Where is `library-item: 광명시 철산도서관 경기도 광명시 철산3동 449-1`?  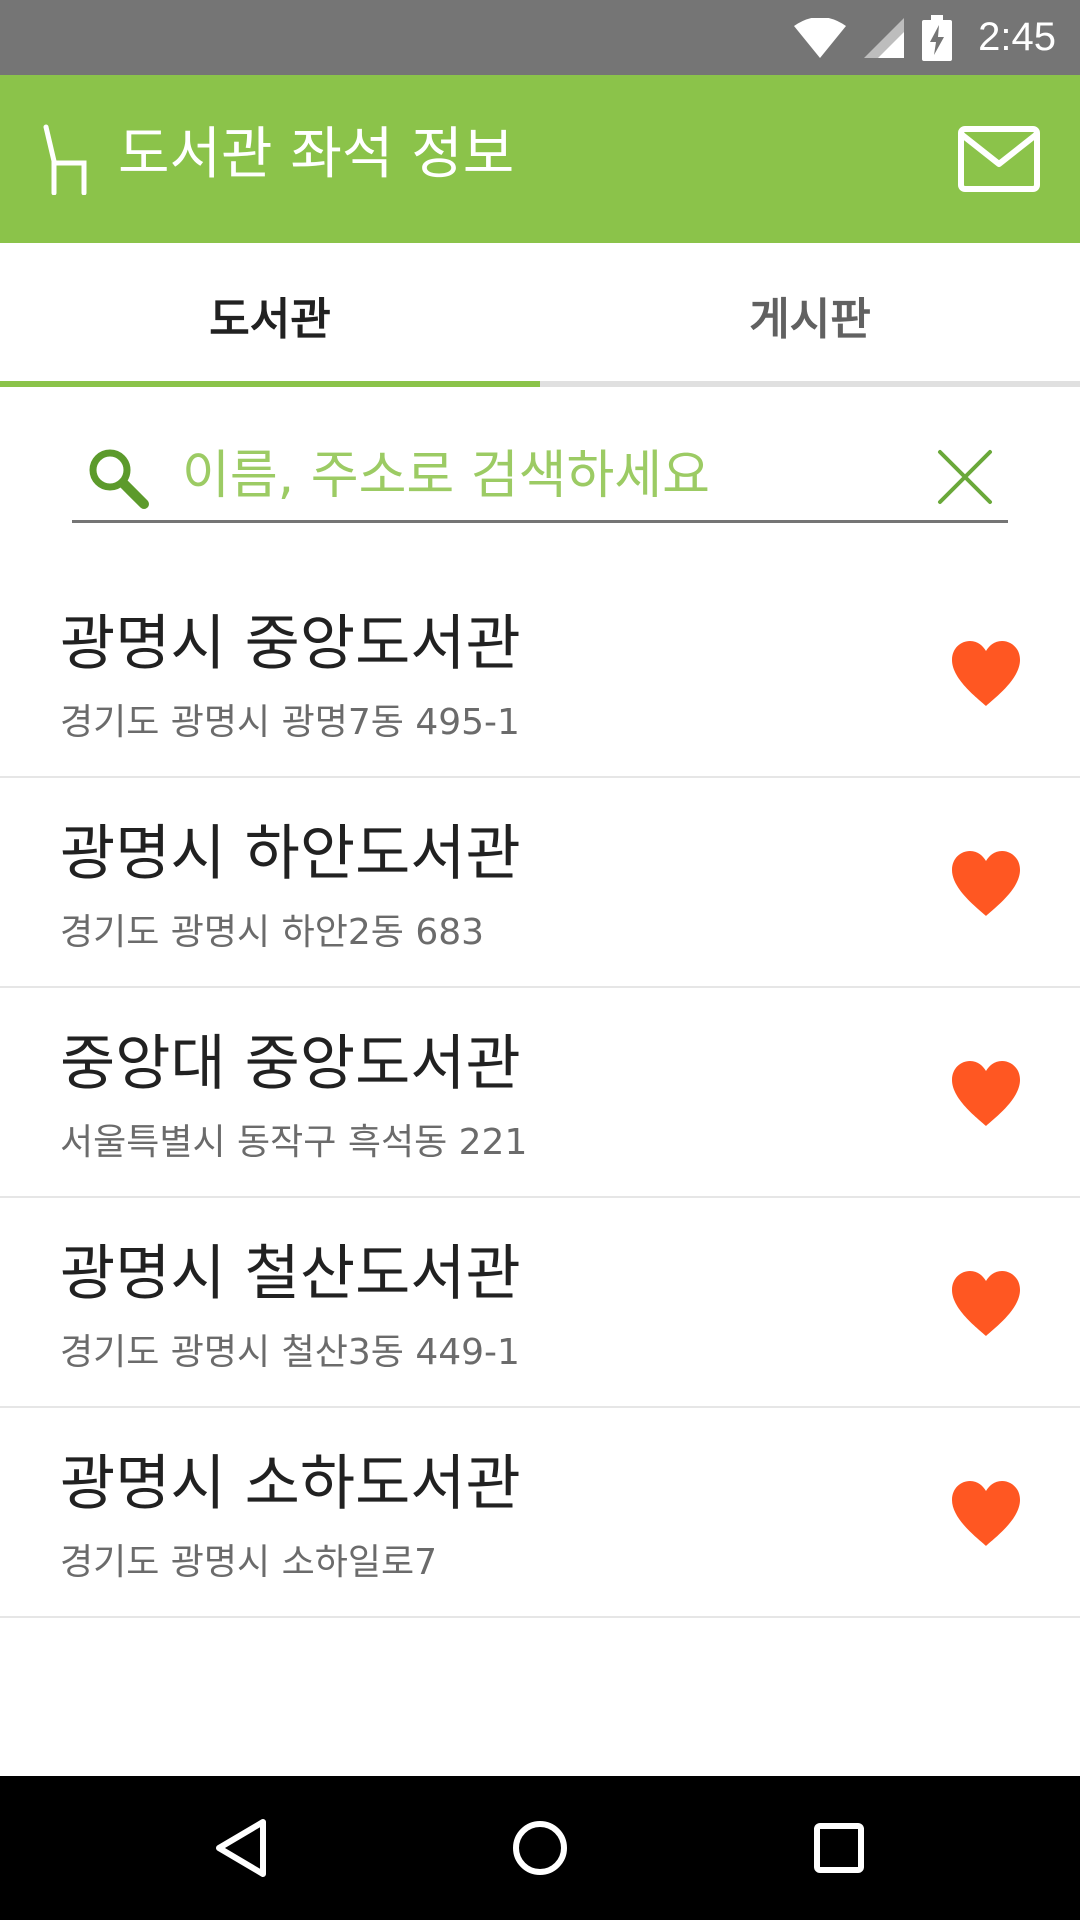 library-item: 광명시 철산도서관 경기도 광명시 철산3동 449-1 is located at coordinates (540, 1303).